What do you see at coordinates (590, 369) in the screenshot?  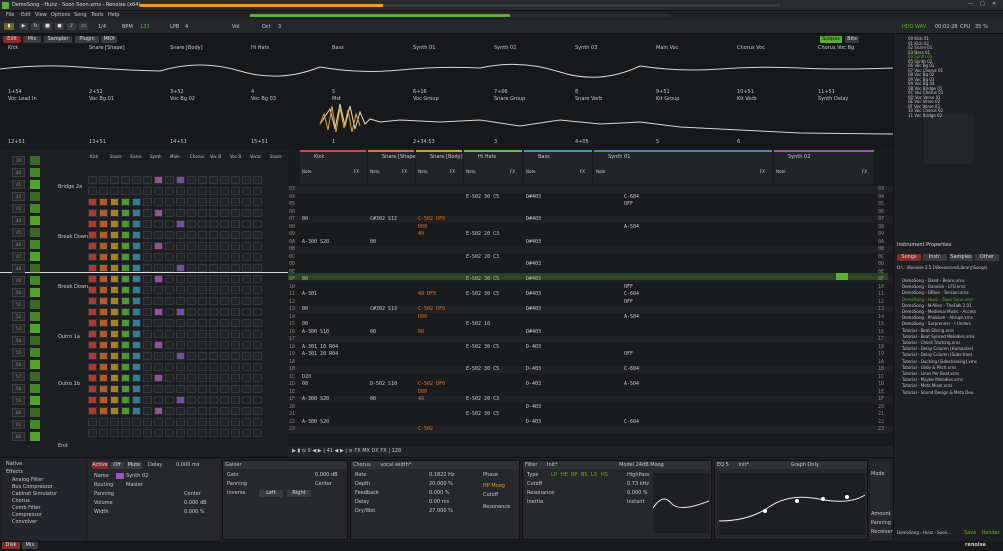 I see `pattern-row: 1B 1B E-502 30 C5 D-403 C-604` at bounding box center [590, 369].